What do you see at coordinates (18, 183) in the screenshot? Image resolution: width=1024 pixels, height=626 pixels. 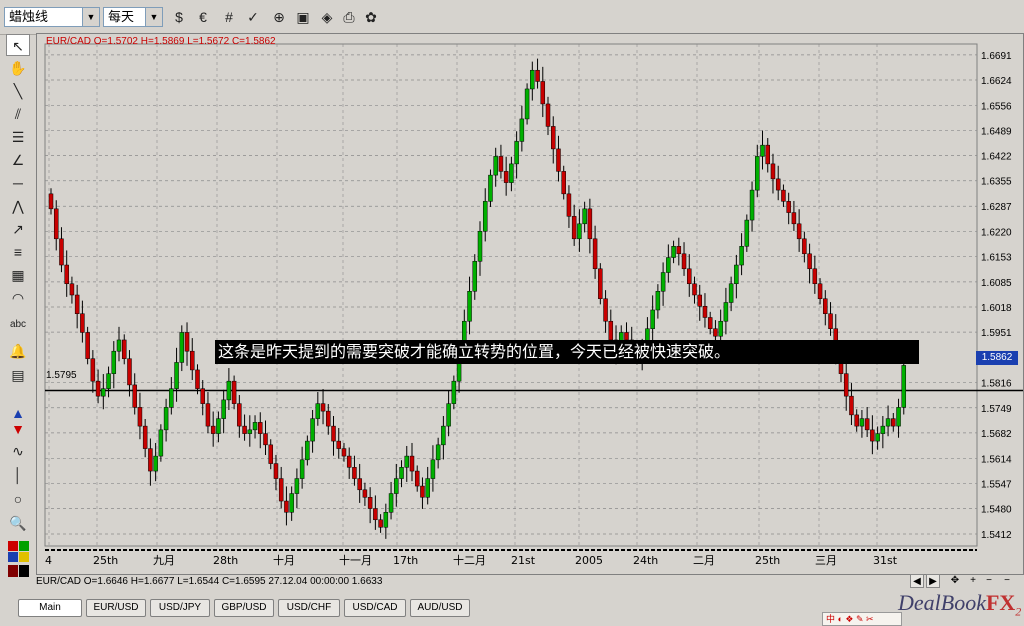 I see `horizontal-line-icon: ─` at bounding box center [18, 183].